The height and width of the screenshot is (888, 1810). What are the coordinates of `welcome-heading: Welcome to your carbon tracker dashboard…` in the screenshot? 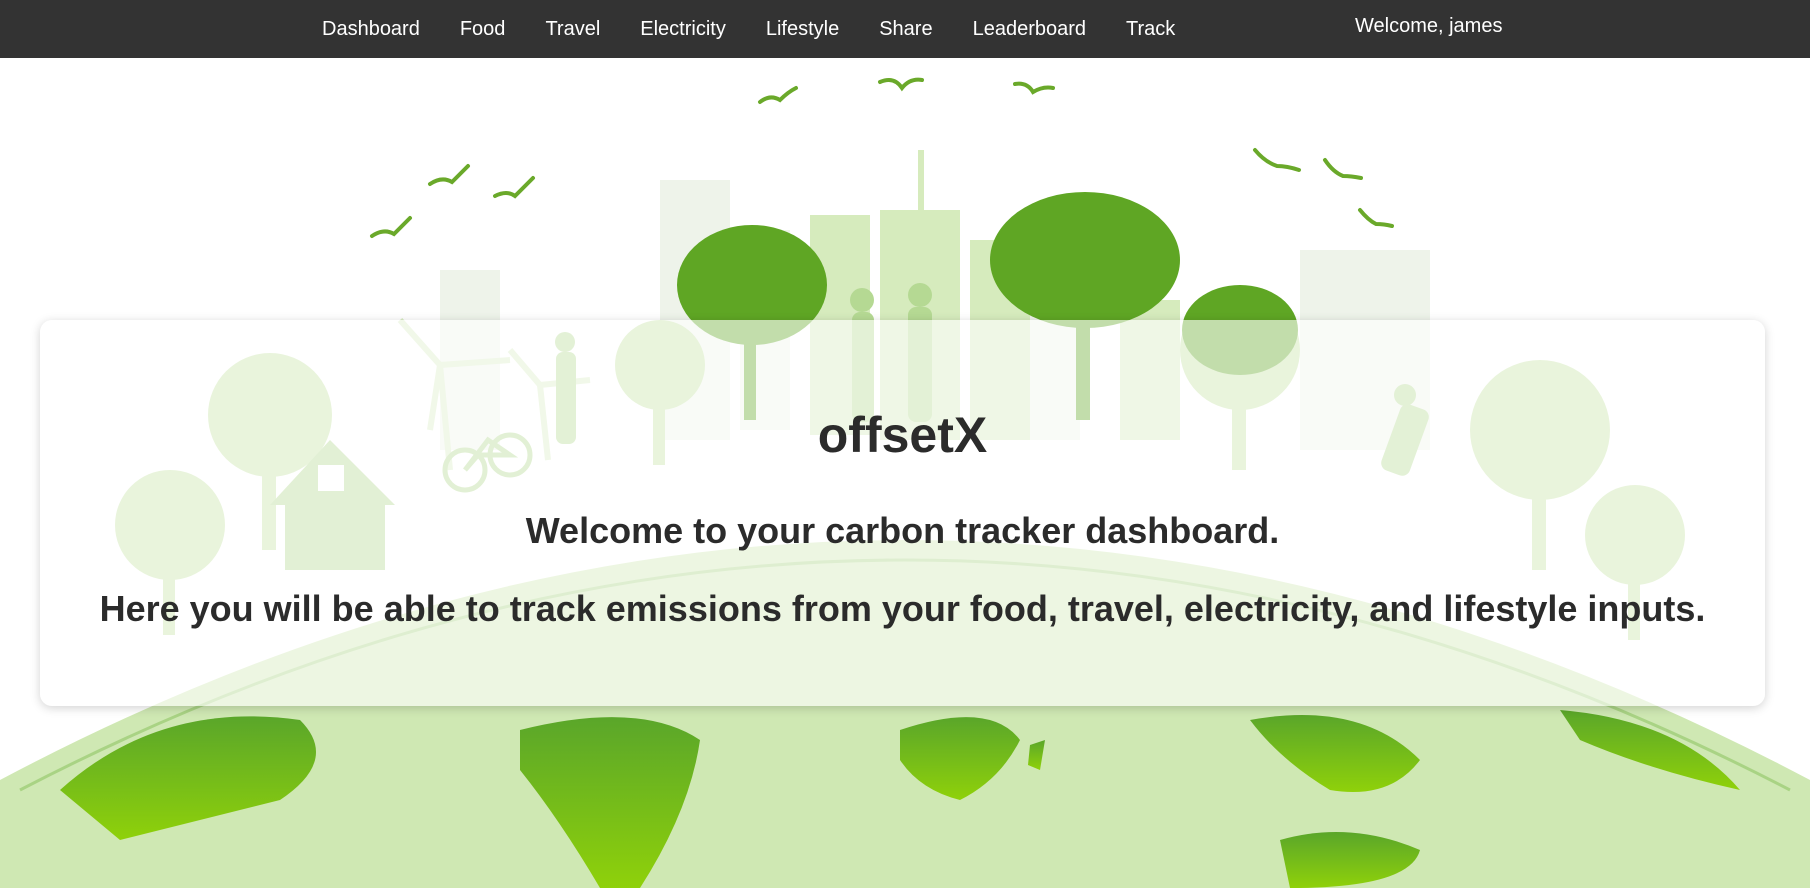 It's located at (902, 530).